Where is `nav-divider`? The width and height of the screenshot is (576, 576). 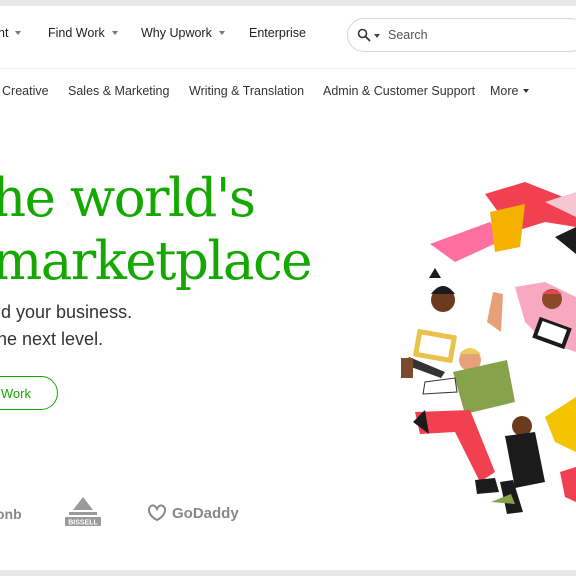
nav-divider is located at coordinates (288, 68).